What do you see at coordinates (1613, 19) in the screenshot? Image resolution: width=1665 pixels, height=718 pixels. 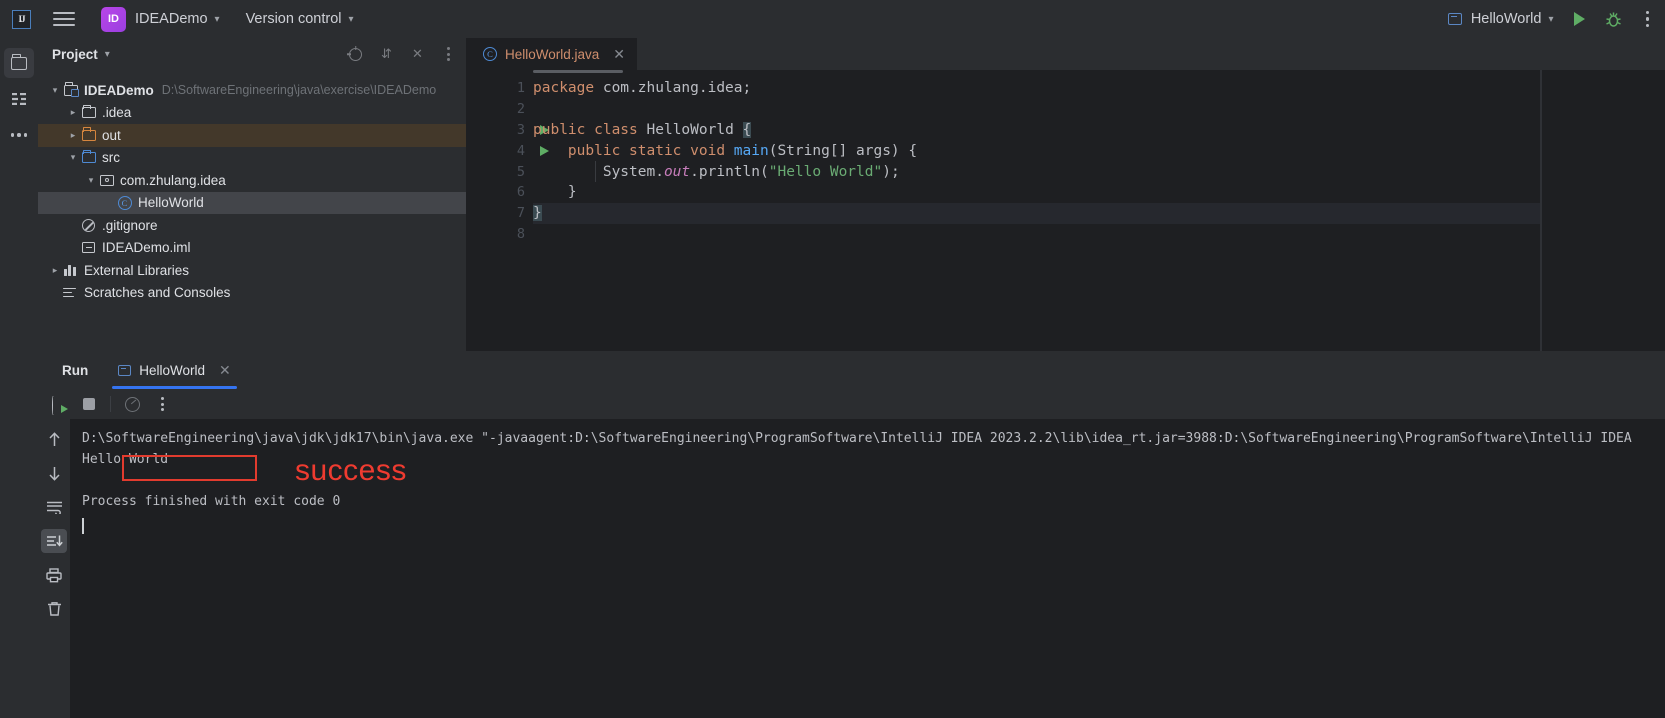 I see `debug-button` at bounding box center [1613, 19].